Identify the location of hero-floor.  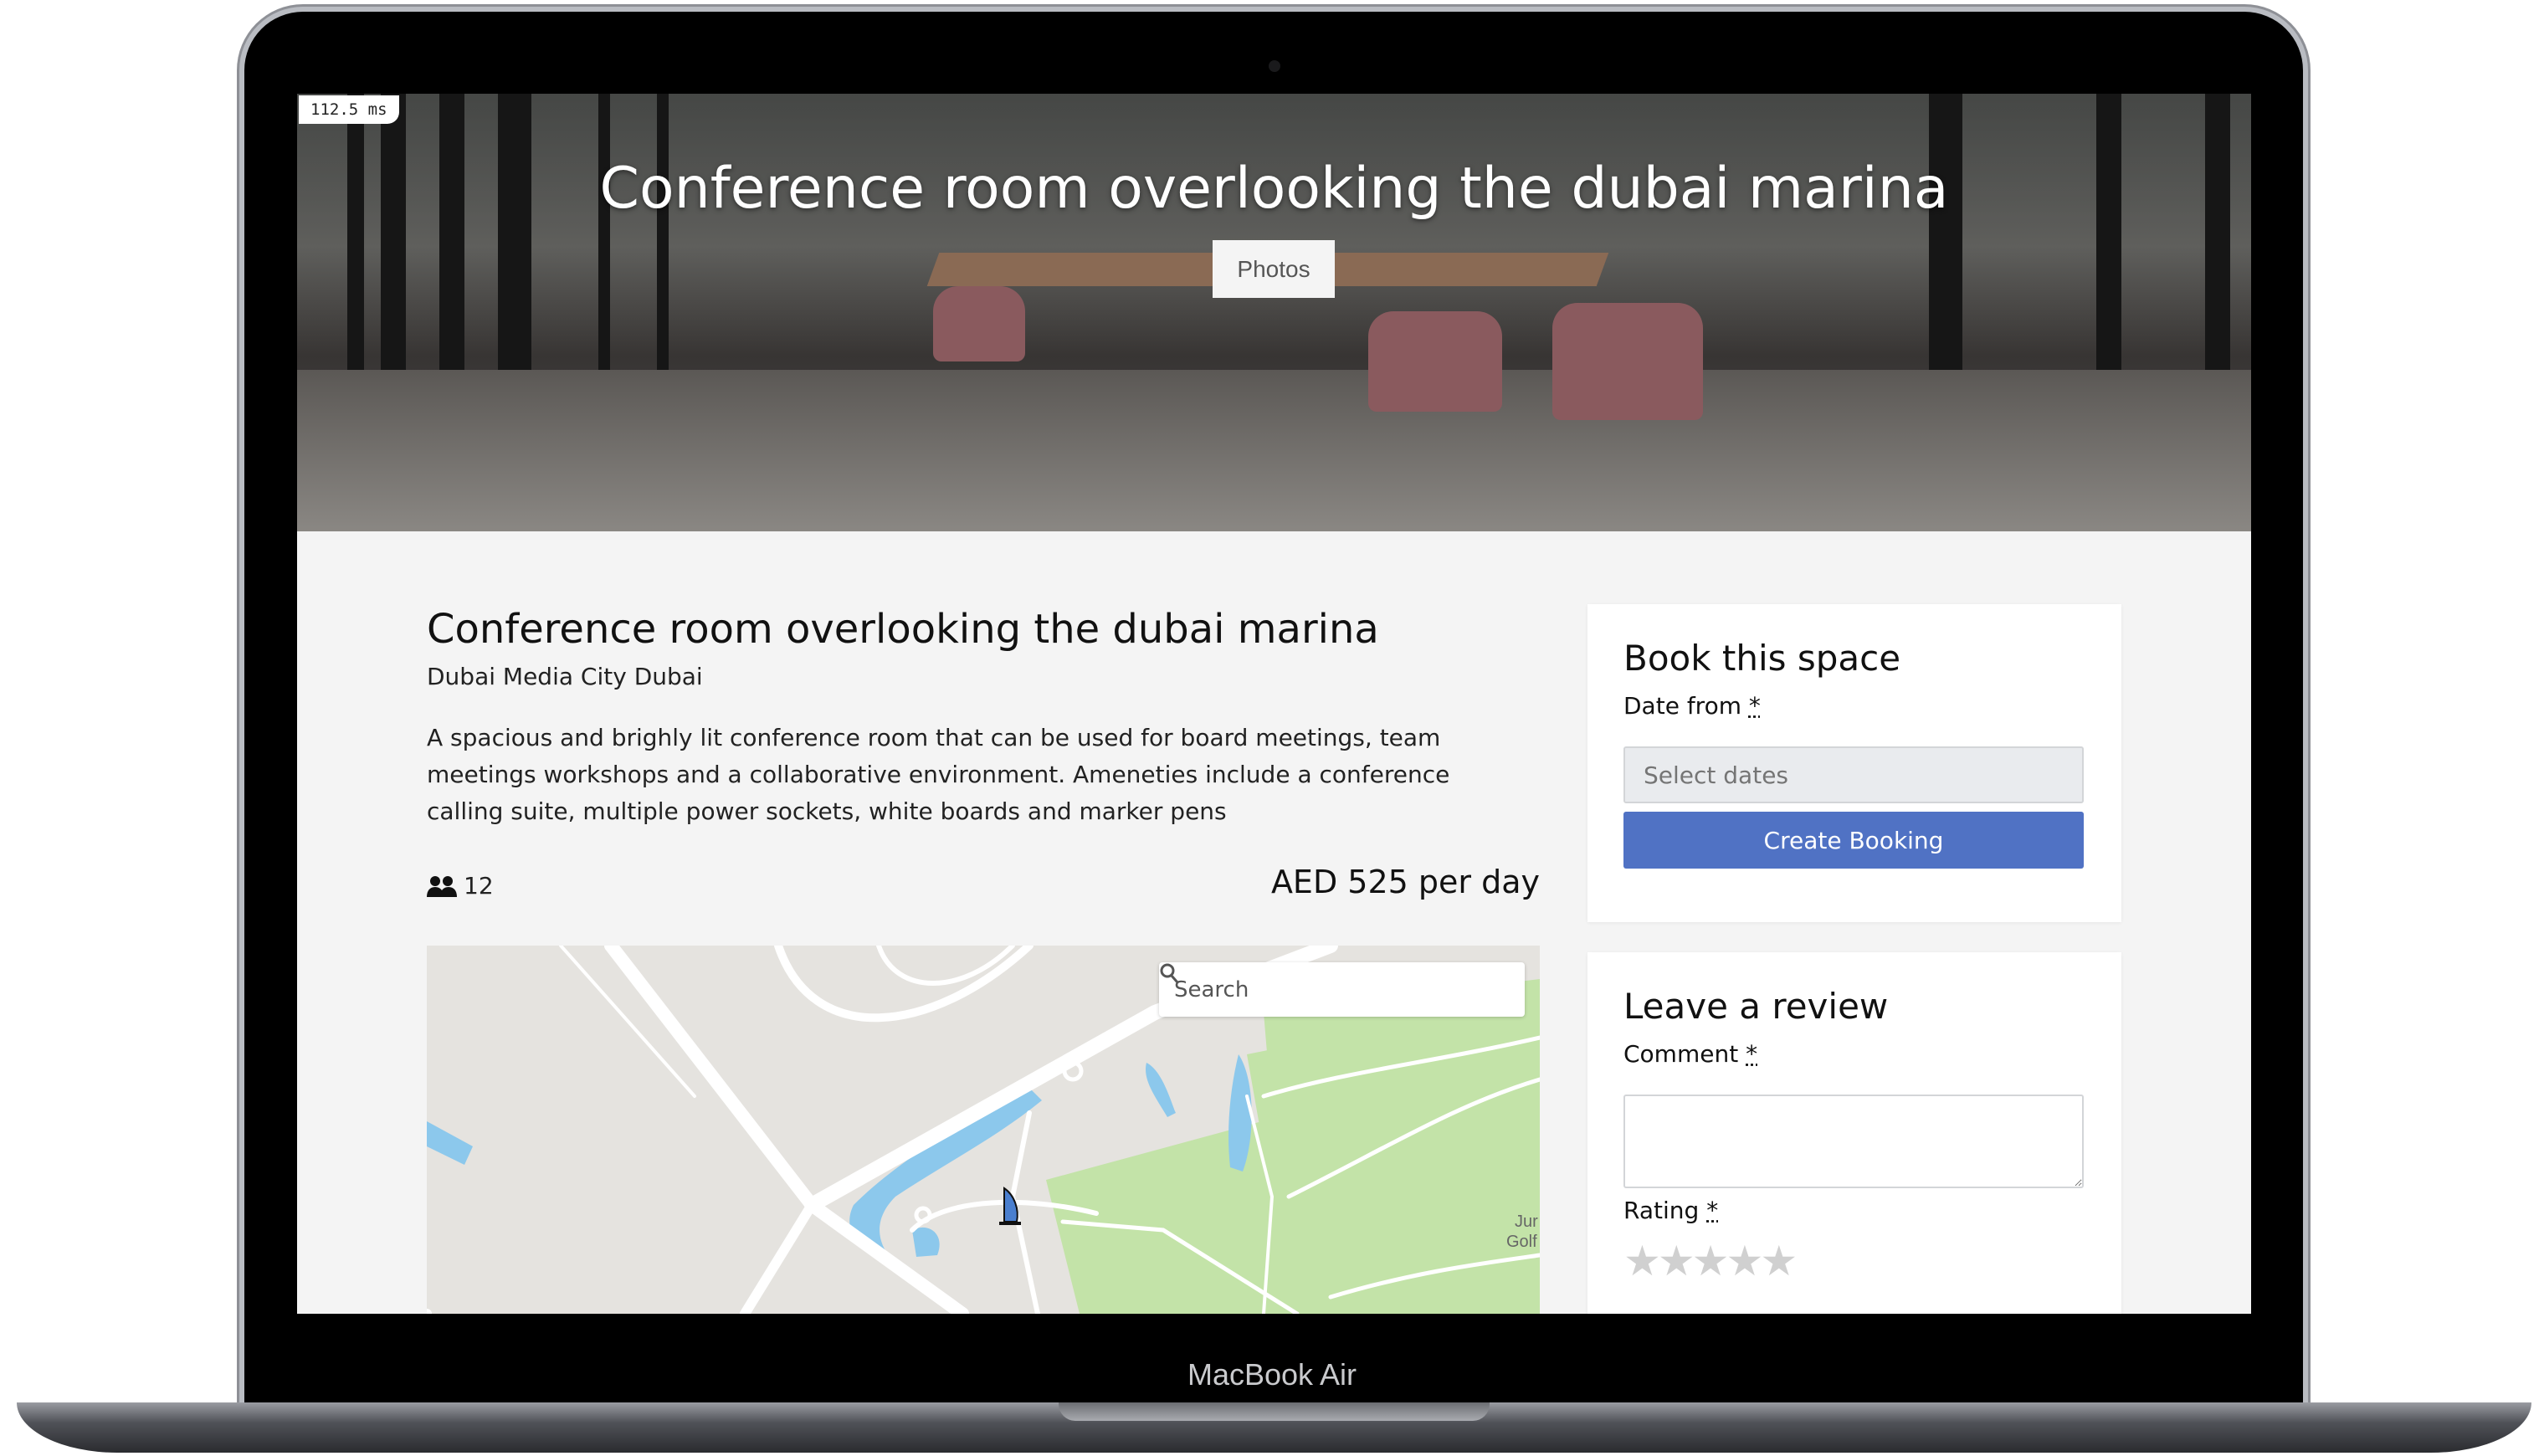
(1274, 451).